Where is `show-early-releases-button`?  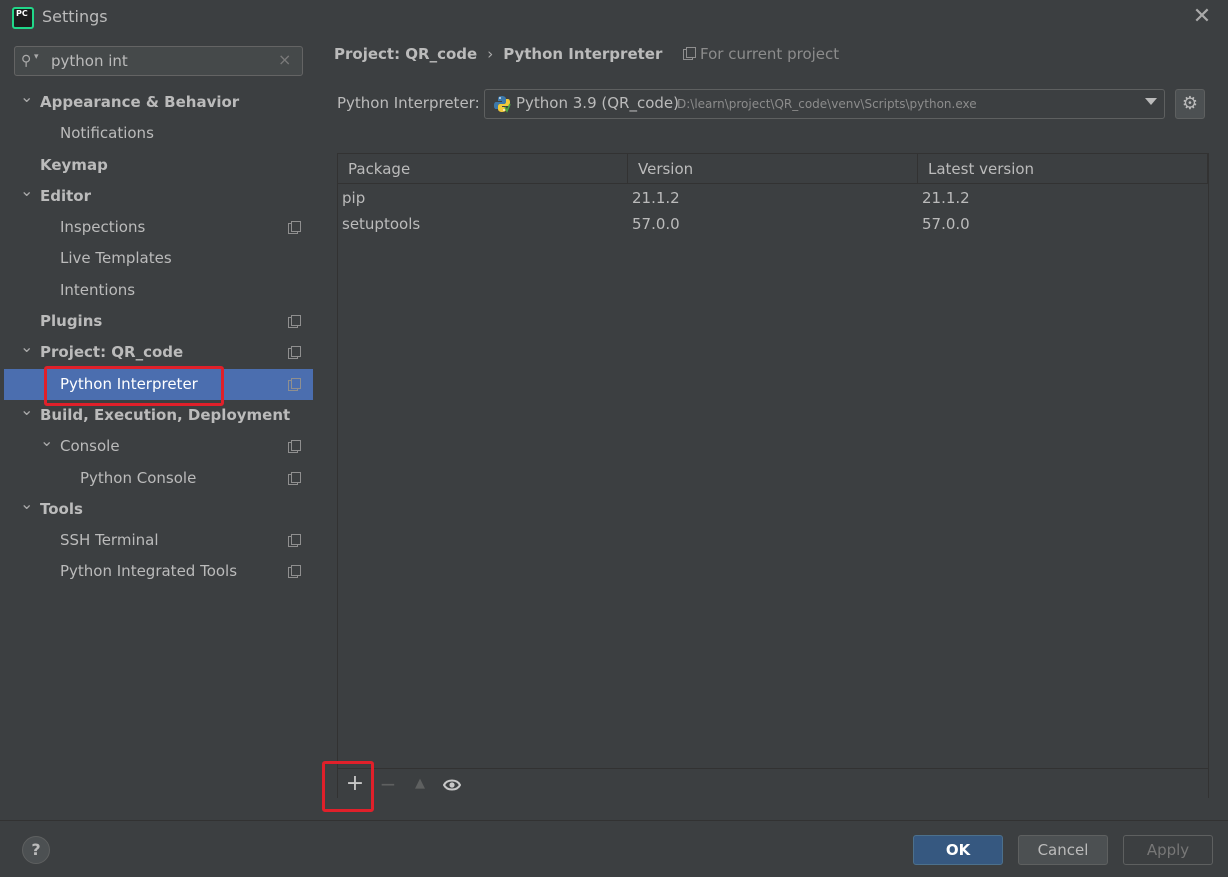
show-early-releases-button is located at coordinates (452, 784).